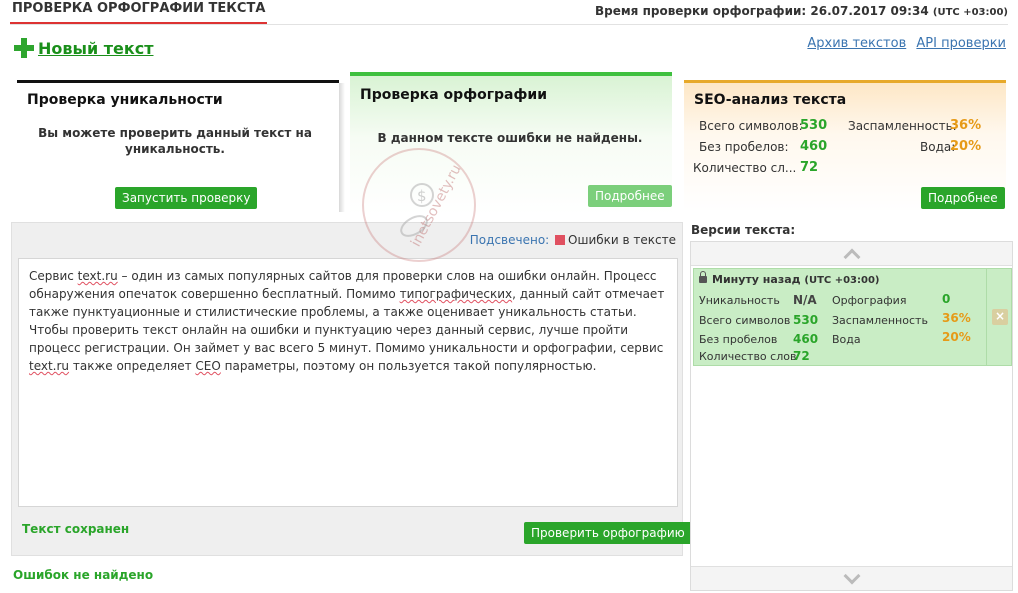  I want to click on seo-spam-label: Заспамленность:, so click(902, 126).